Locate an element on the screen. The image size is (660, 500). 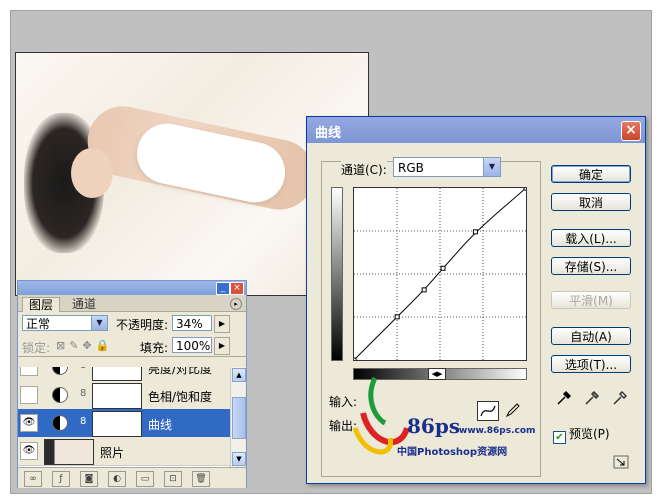
curve-svg is located at coordinates (440, 274).